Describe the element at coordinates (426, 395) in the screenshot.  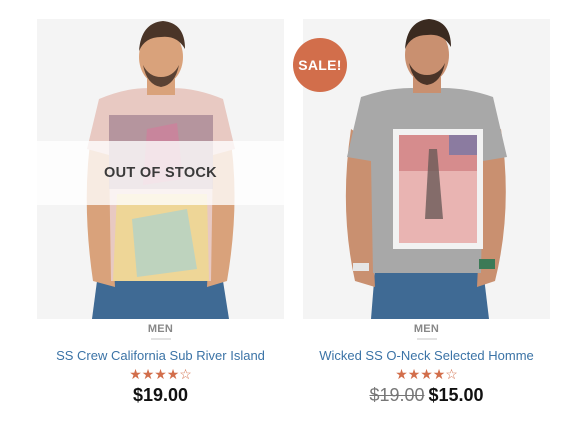
I see `product-price: $19.00 $15.00` at that location.